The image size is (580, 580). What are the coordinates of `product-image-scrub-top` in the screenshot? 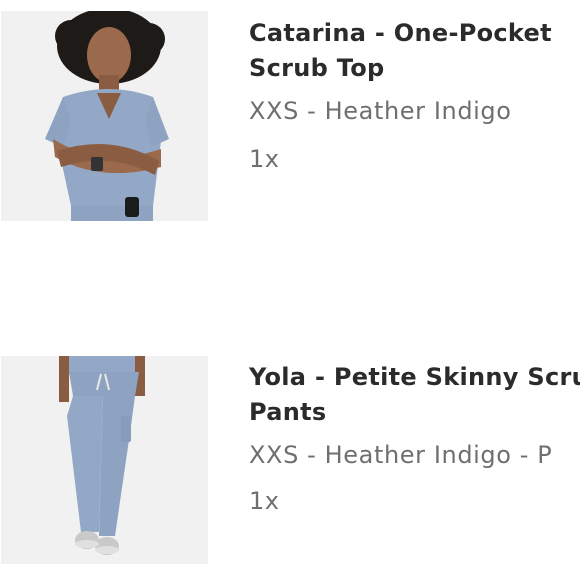 It's located at (104, 116).